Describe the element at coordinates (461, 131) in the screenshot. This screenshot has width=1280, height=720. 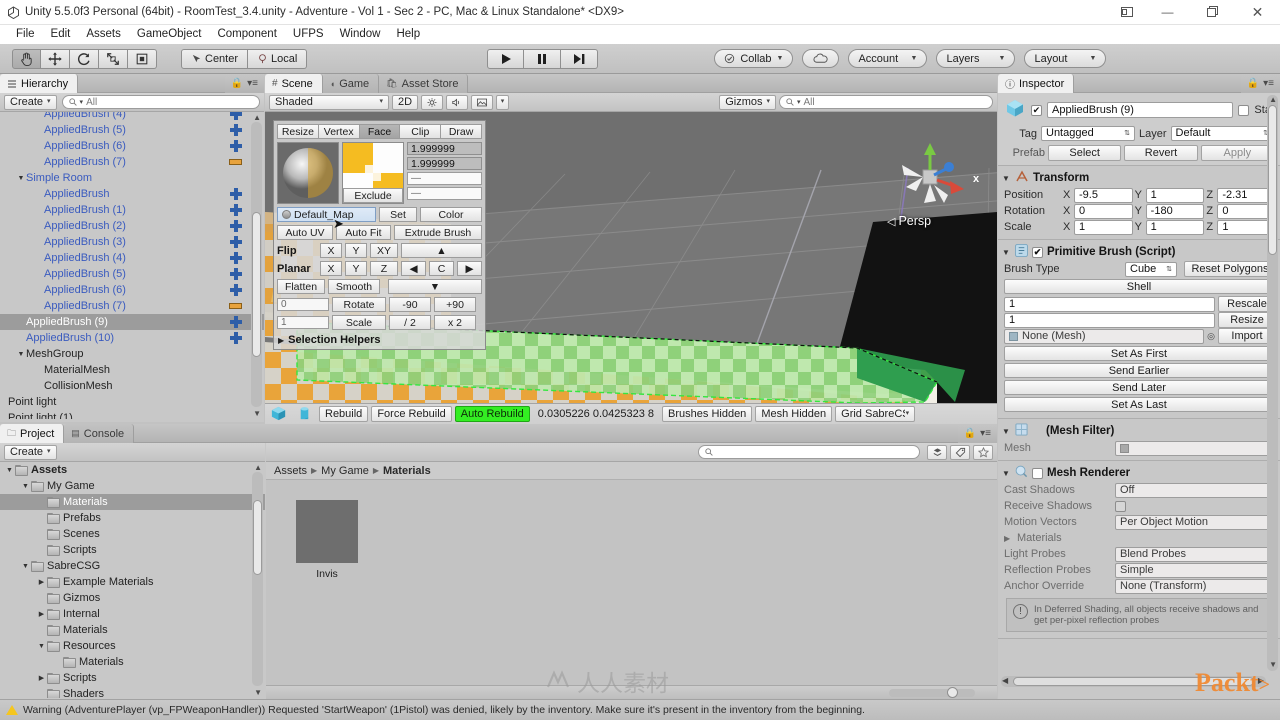
I see `csg-tab-draw: Draw` at that location.